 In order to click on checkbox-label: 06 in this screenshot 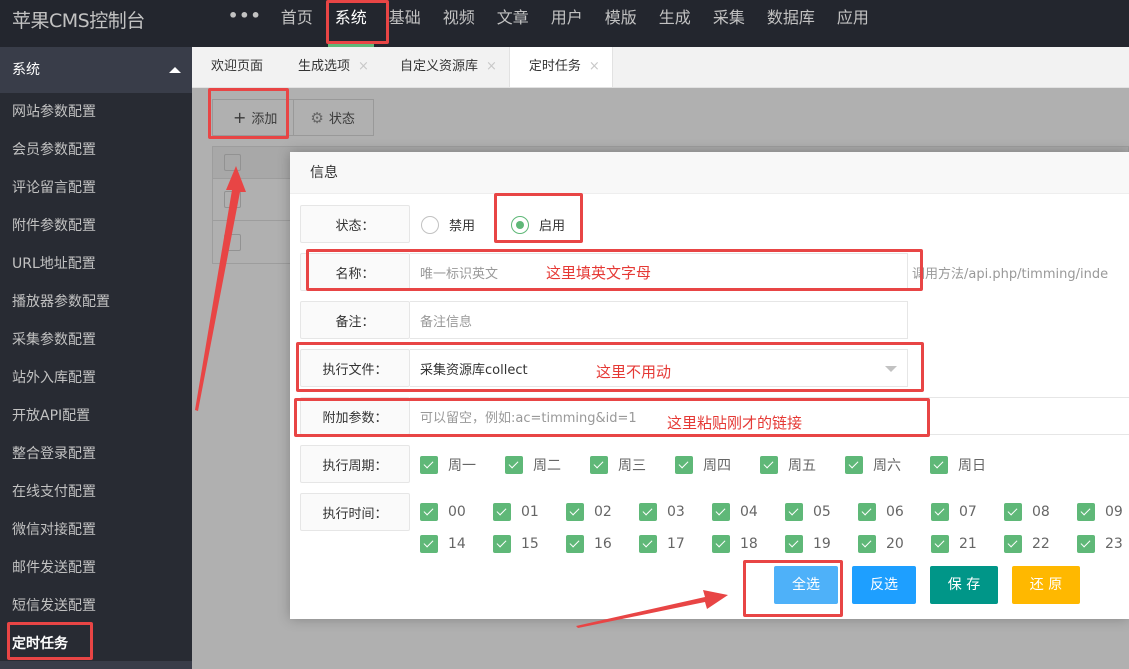, I will do `click(895, 512)`.